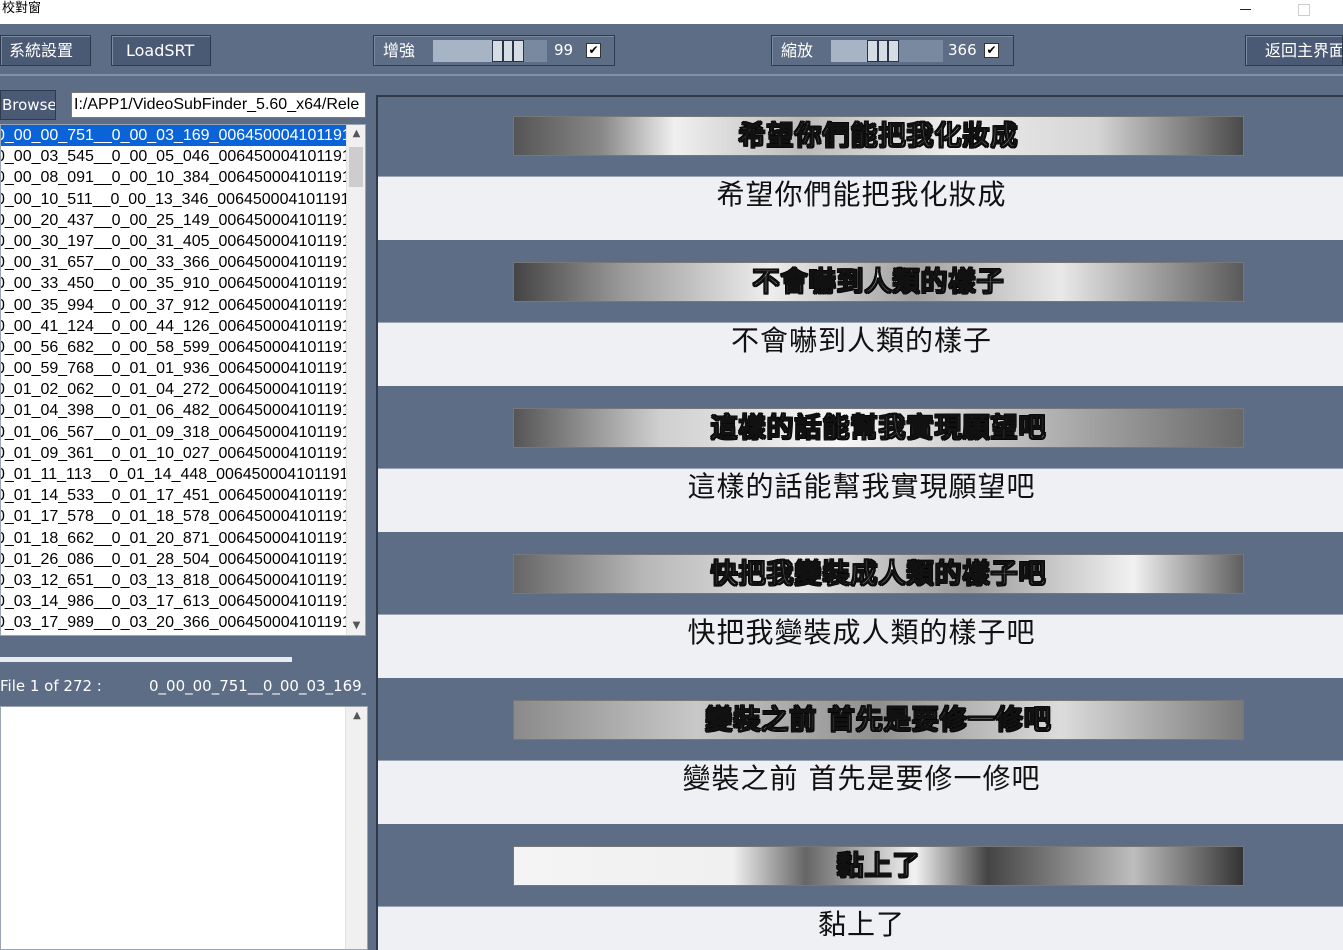 This screenshot has height=950, width=1343. What do you see at coordinates (173, 453) in the screenshot?
I see `file-list-item: 0_01_09_361__0_01_10_027_006450004101191` at bounding box center [173, 453].